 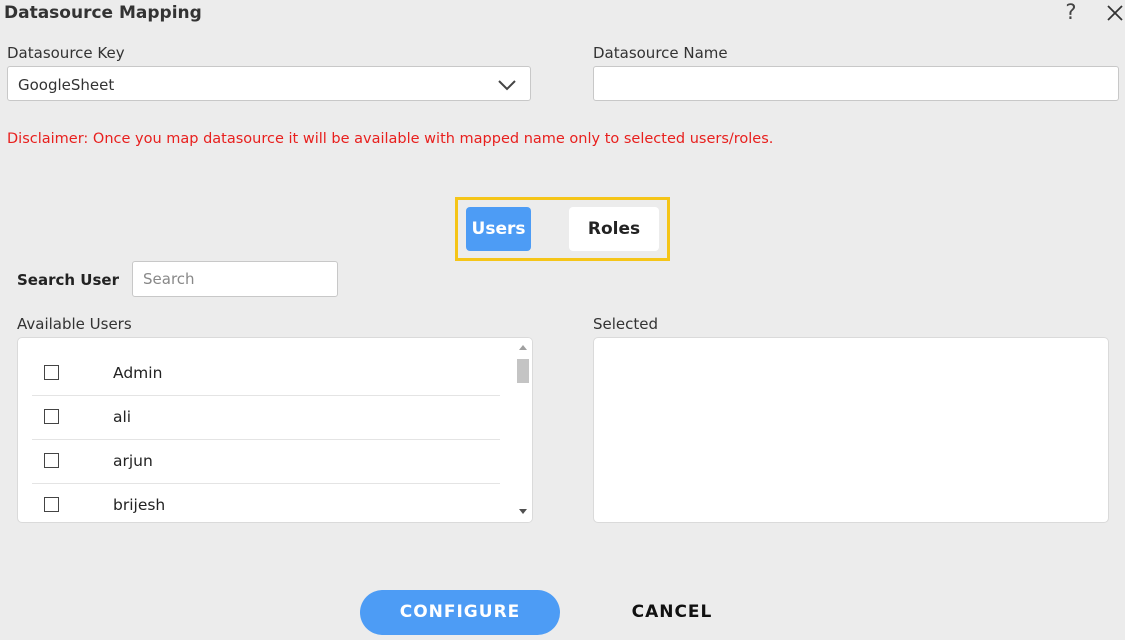 I want to click on datasource-name-input, so click(x=856, y=83).